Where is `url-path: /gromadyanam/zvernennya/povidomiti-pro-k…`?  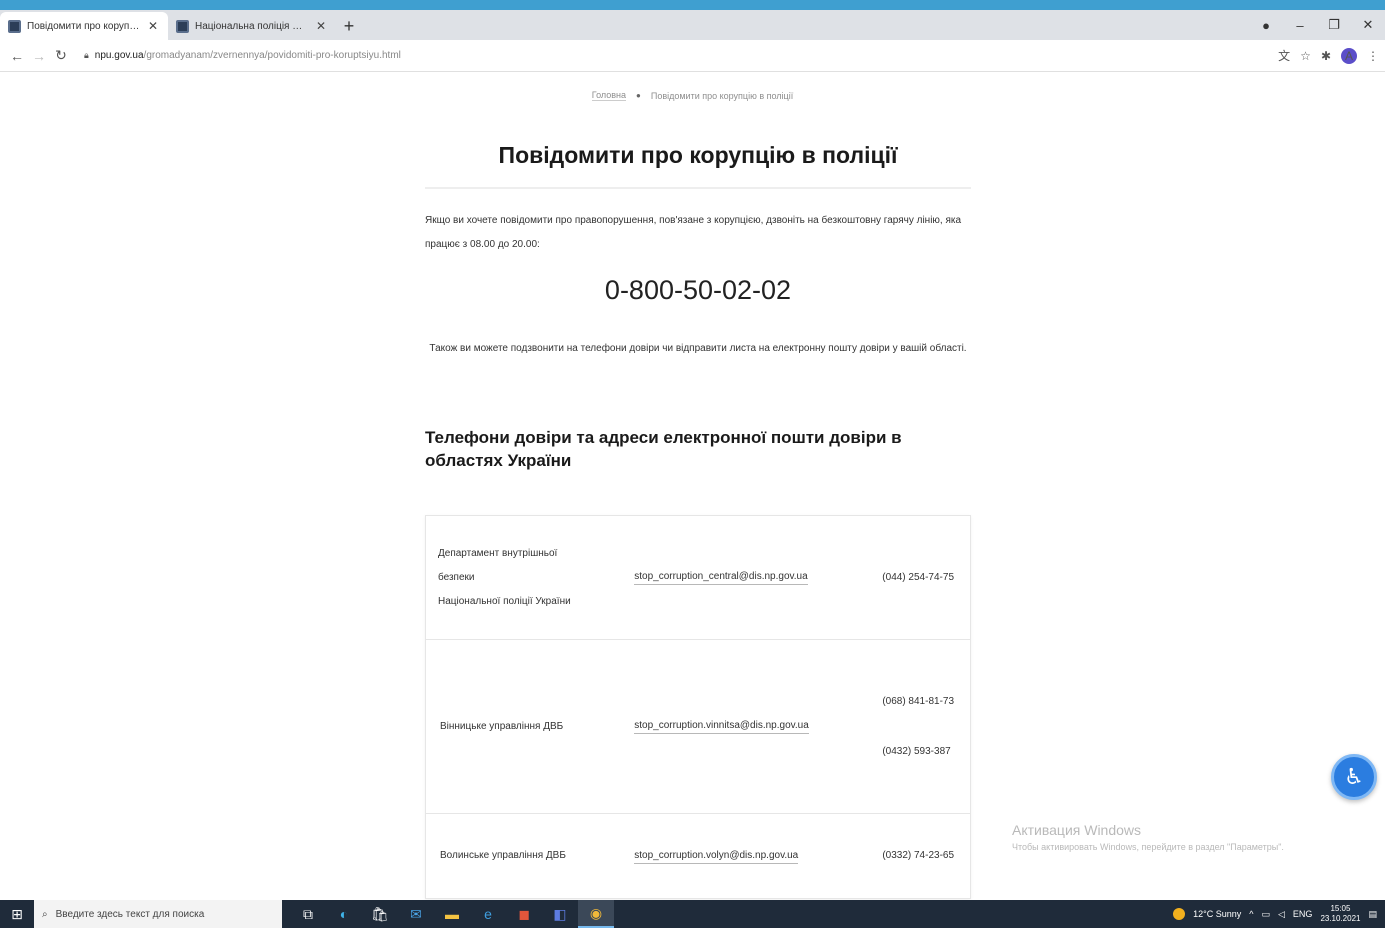 url-path: /gromadyanam/zvernennya/povidomiti-pro-k… is located at coordinates (272, 55).